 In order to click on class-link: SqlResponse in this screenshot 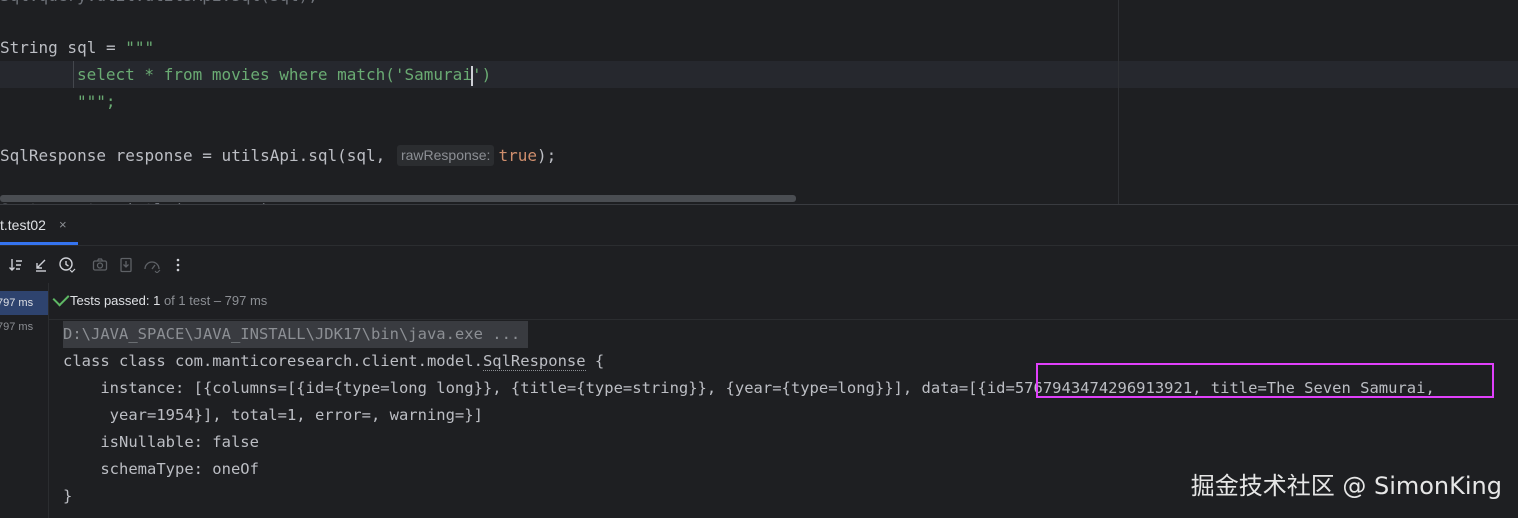, I will do `click(534, 361)`.